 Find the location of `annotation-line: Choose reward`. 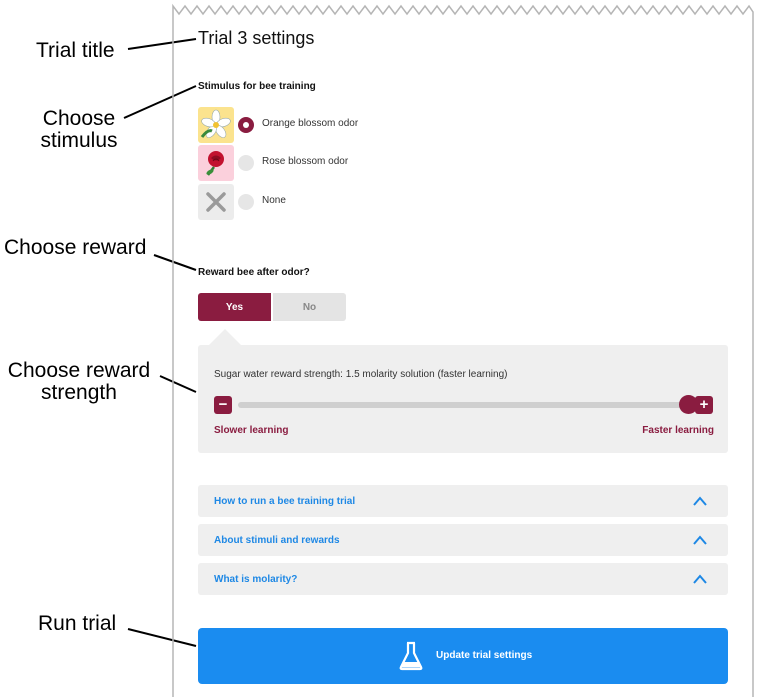

annotation-line: Choose reward is located at coordinates (79, 370).